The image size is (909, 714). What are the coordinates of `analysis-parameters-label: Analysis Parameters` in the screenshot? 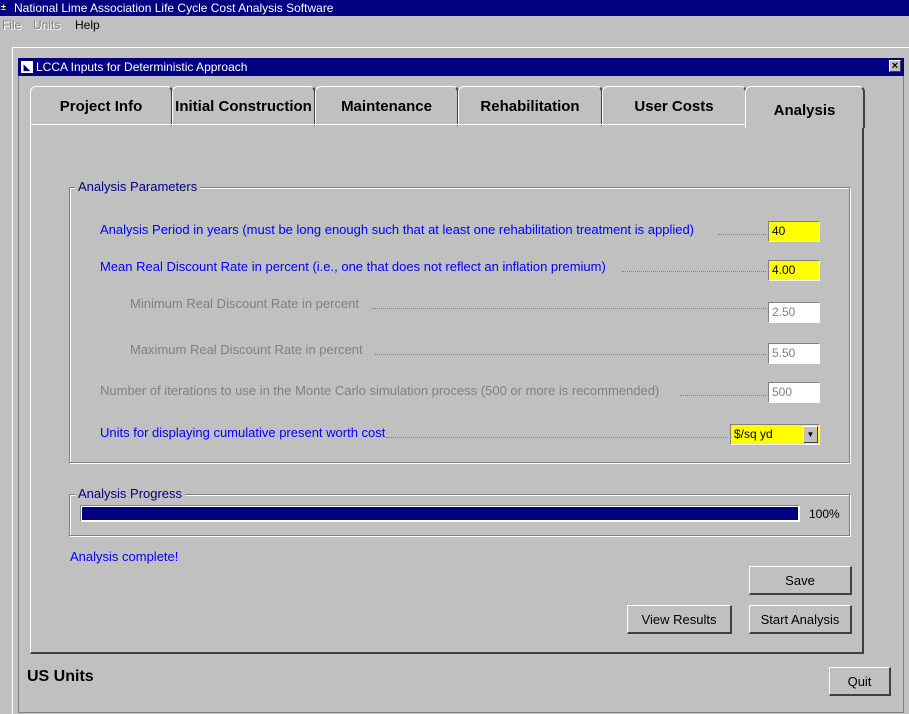 It's located at (138, 186).